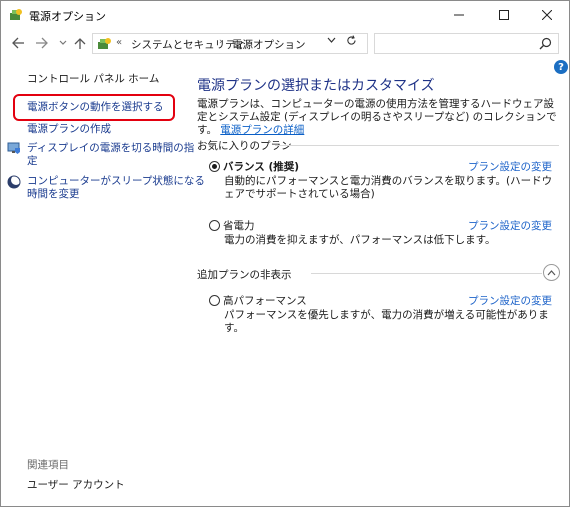 Image resolution: width=570 pixels, height=507 pixels. I want to click on plan-balanced-radio, so click(214, 166).